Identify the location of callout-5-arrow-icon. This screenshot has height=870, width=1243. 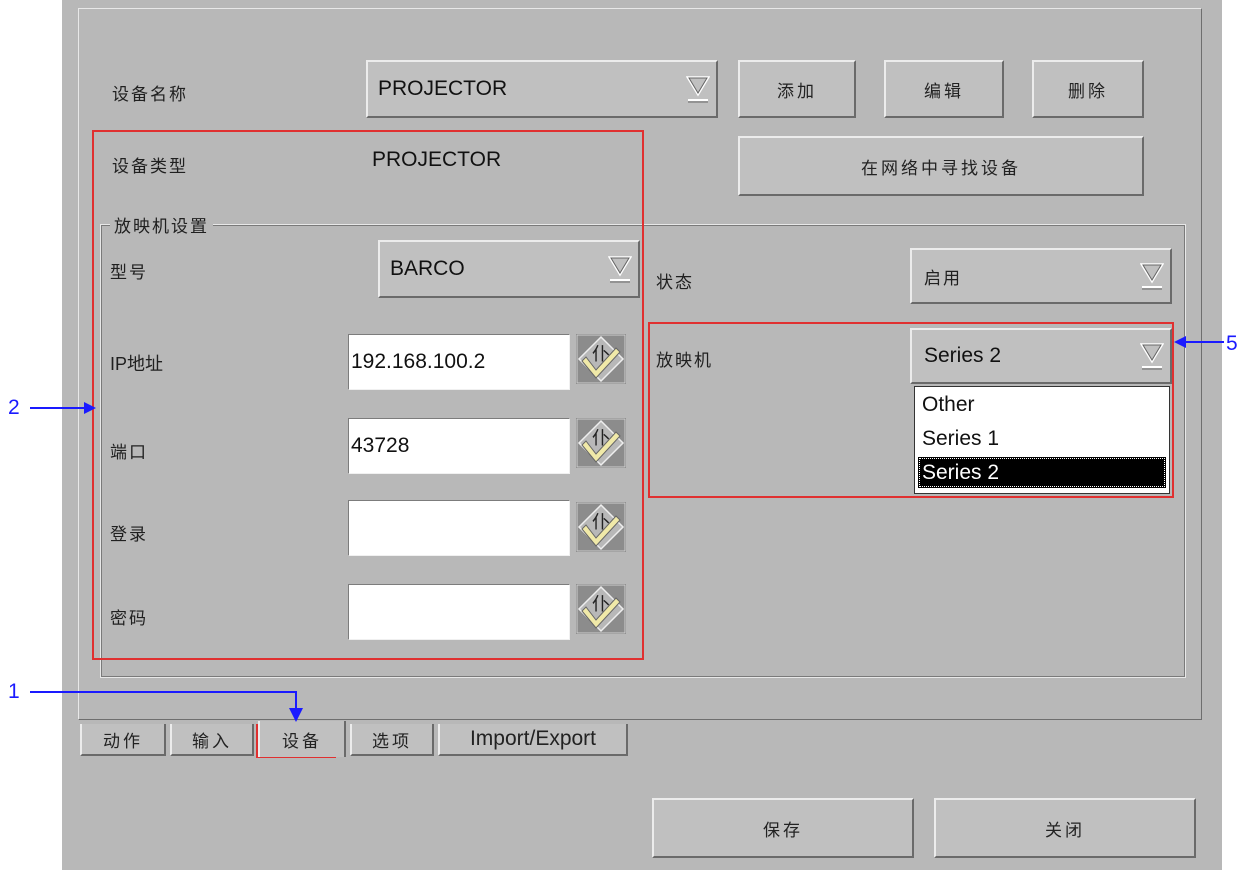
(1199, 342).